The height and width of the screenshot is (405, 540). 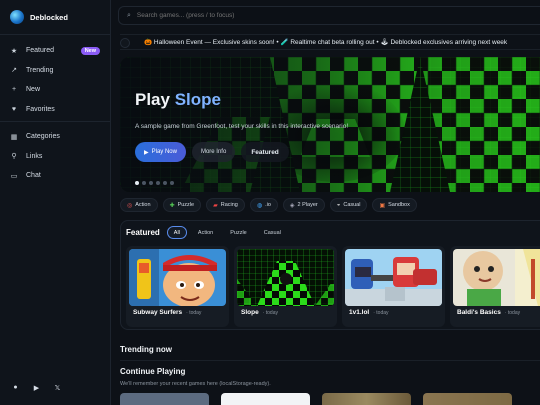 I want to click on game-card-slope: Slope · today, so click(x=285, y=286).